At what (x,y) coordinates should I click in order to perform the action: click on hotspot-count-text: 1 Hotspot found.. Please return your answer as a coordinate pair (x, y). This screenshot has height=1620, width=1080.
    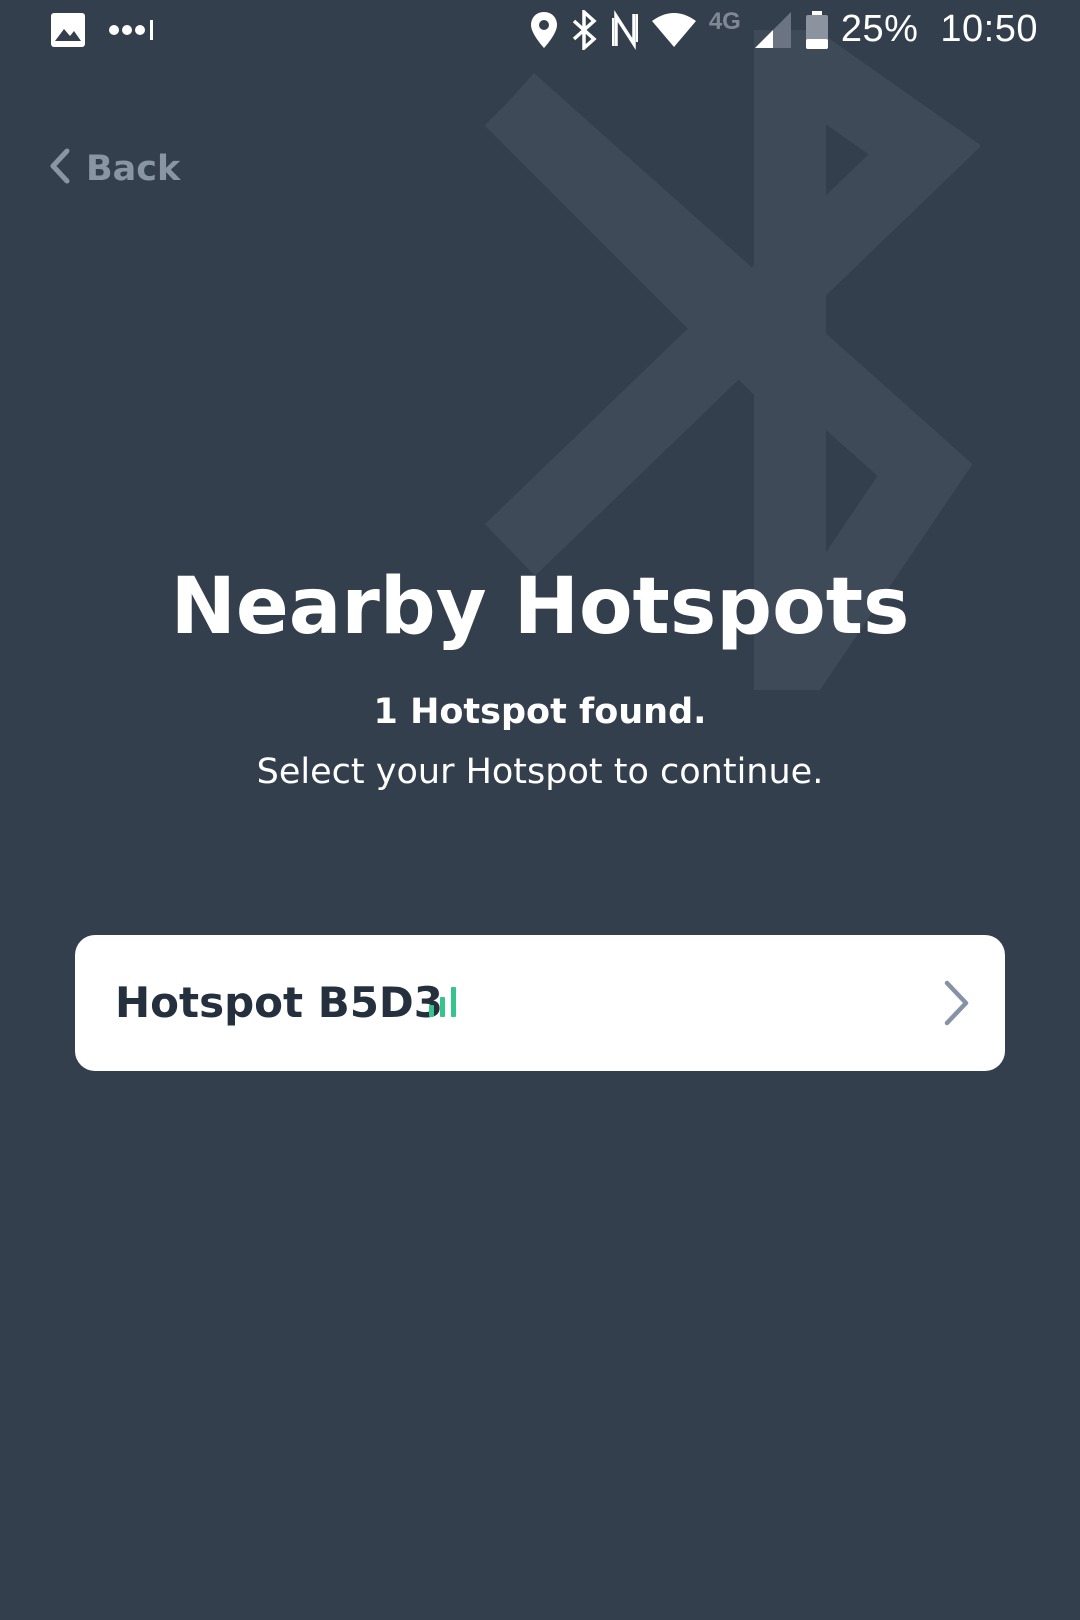
    Looking at the image, I should click on (540, 712).